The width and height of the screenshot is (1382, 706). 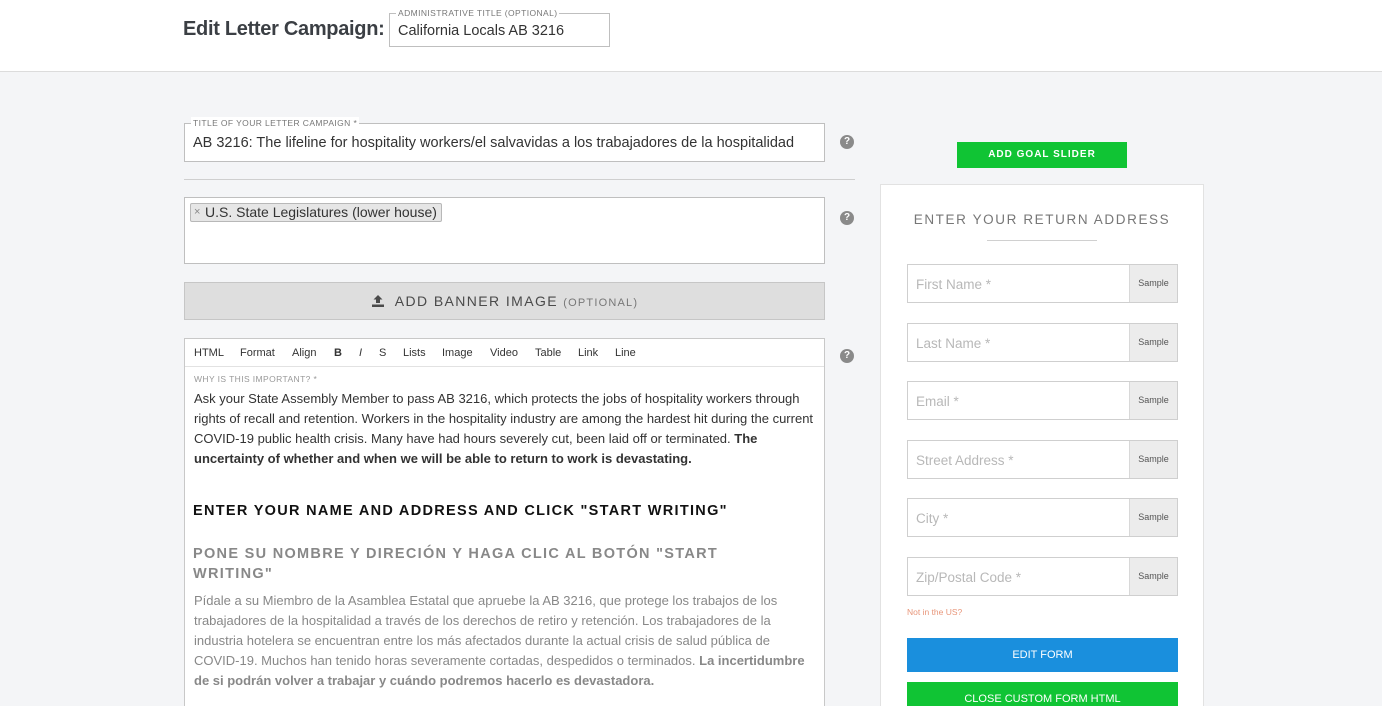 I want to click on close-custom-form-html-button: CLOSE CUSTOM FORM HTML, so click(x=1042, y=694).